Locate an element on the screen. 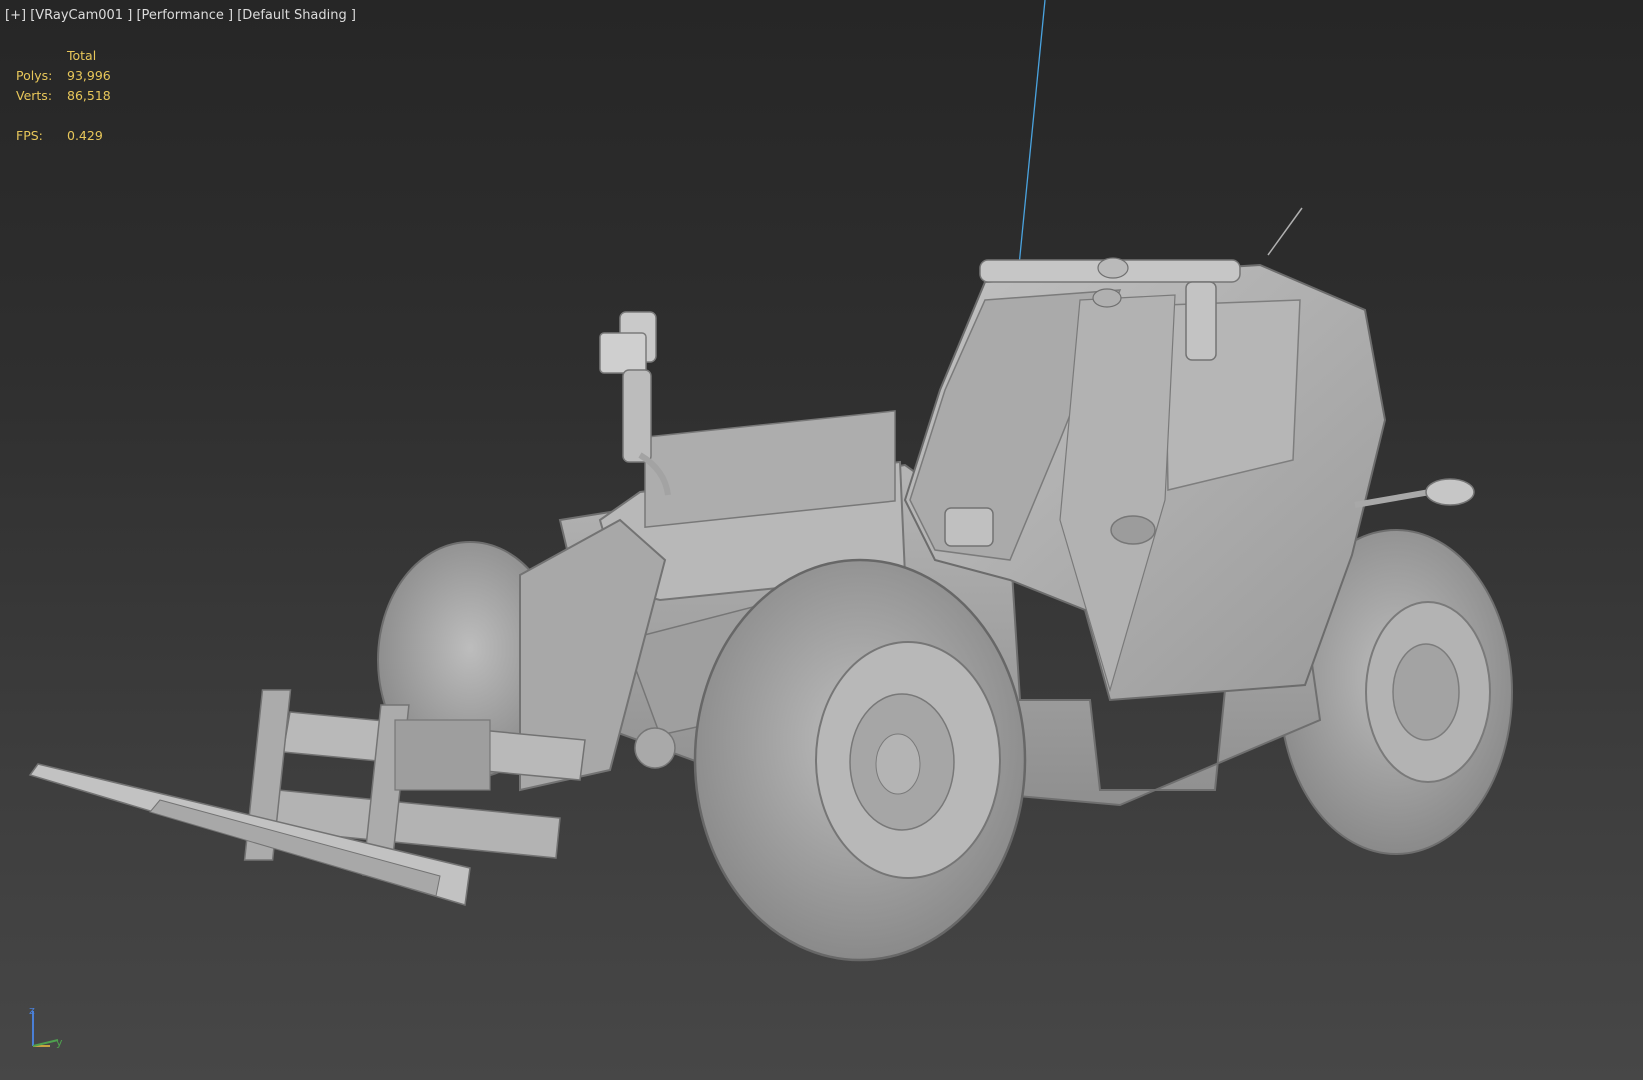 This screenshot has height=1080, width=1643. axis-z-label: z is located at coordinates (32, 1010).